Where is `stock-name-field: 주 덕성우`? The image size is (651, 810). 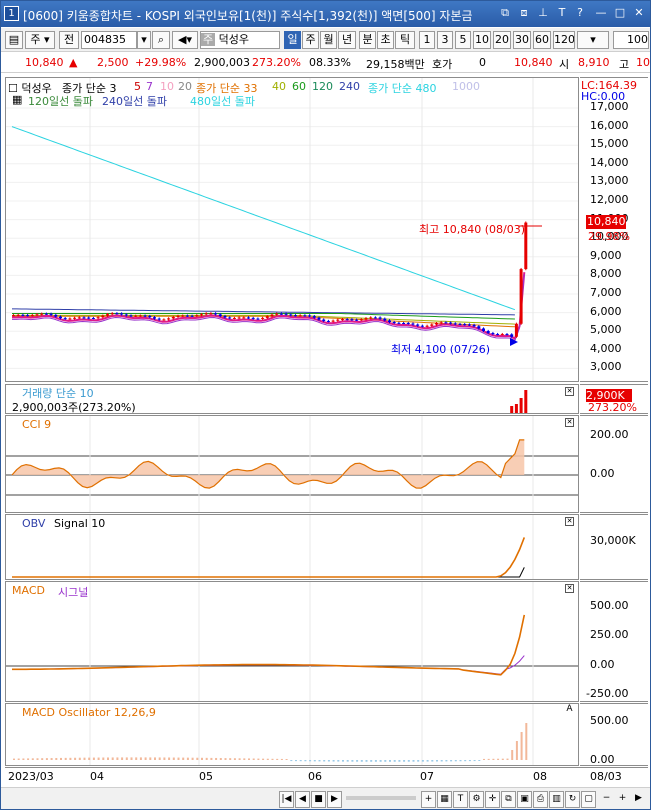
stock-name-field: 주 덕성우 is located at coordinates (240, 40).